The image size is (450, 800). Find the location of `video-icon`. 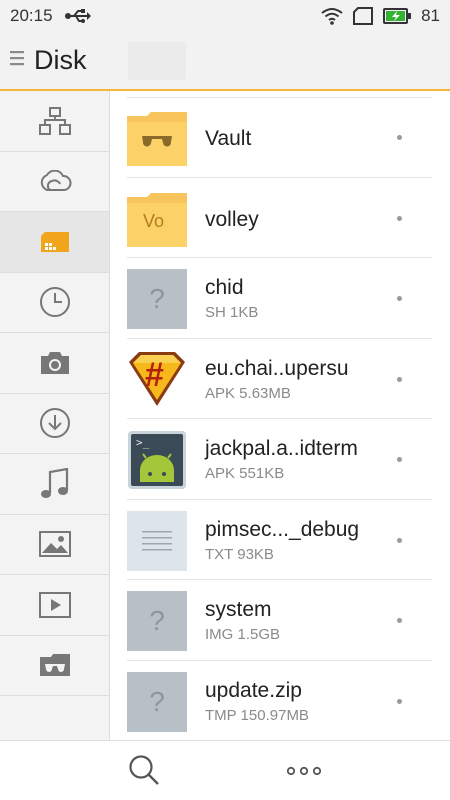

video-icon is located at coordinates (54, 604).